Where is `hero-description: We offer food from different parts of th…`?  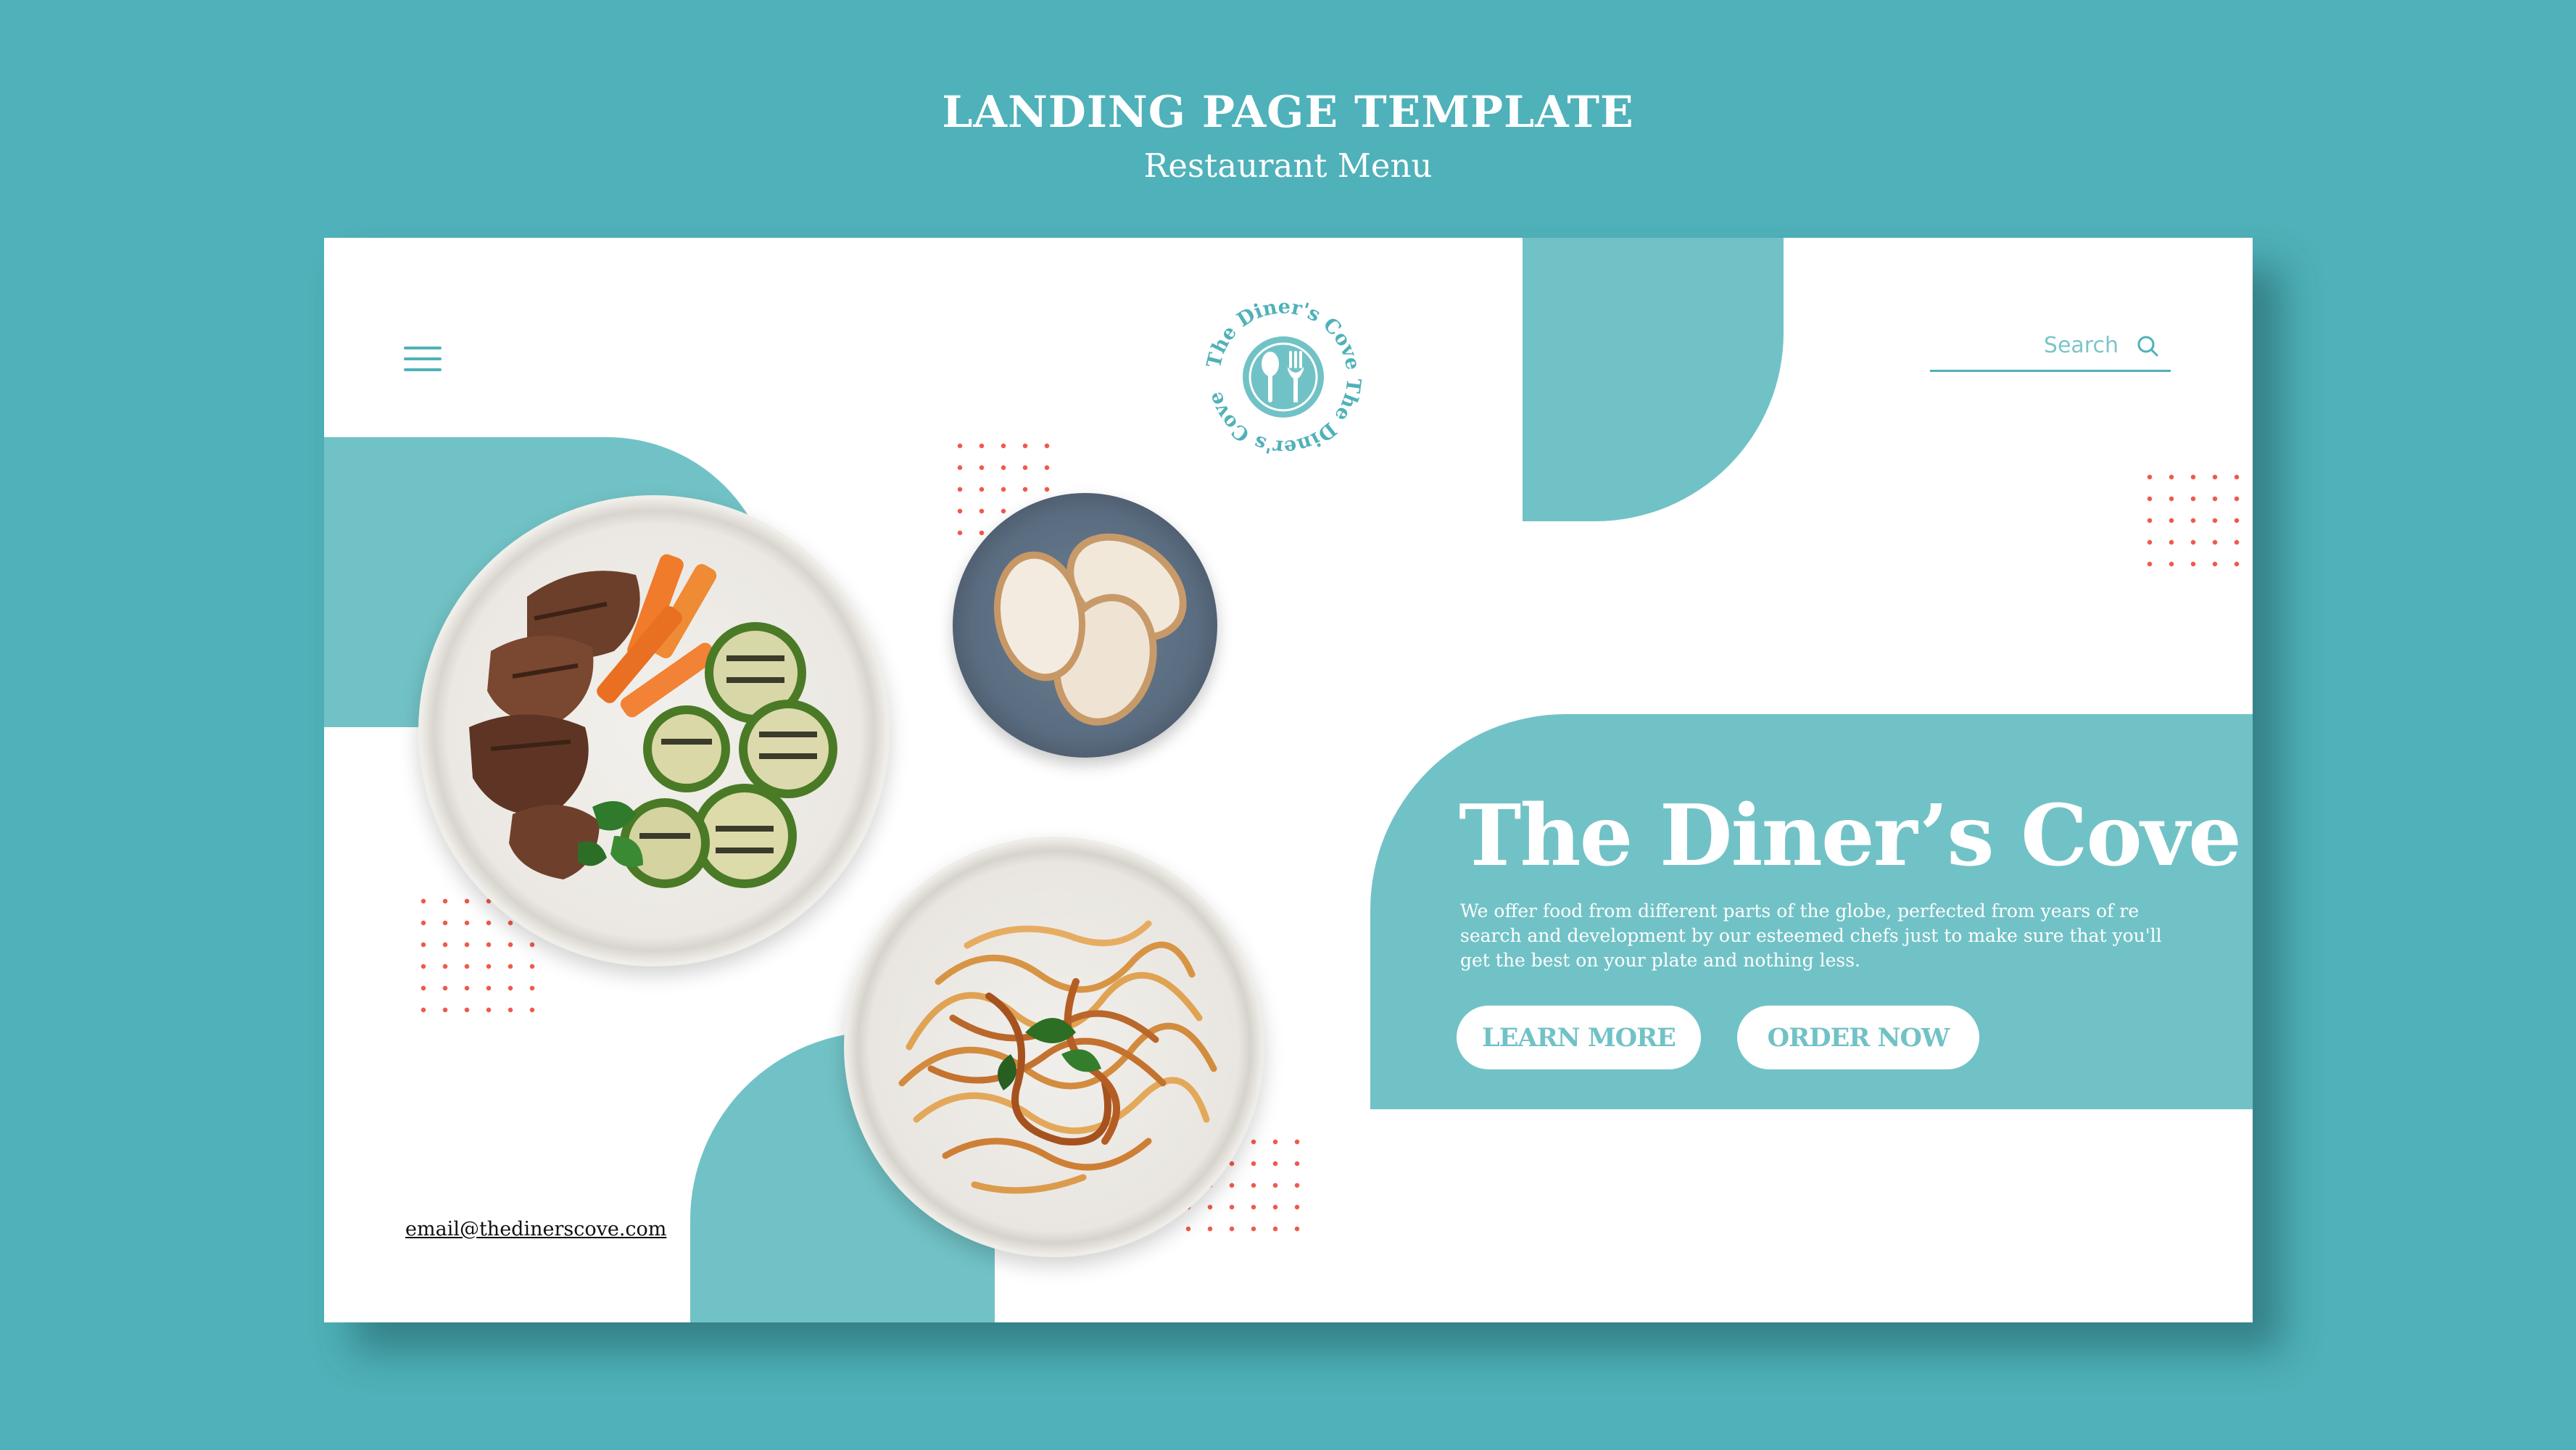 hero-description: We offer food from different parts of th… is located at coordinates (1811, 935).